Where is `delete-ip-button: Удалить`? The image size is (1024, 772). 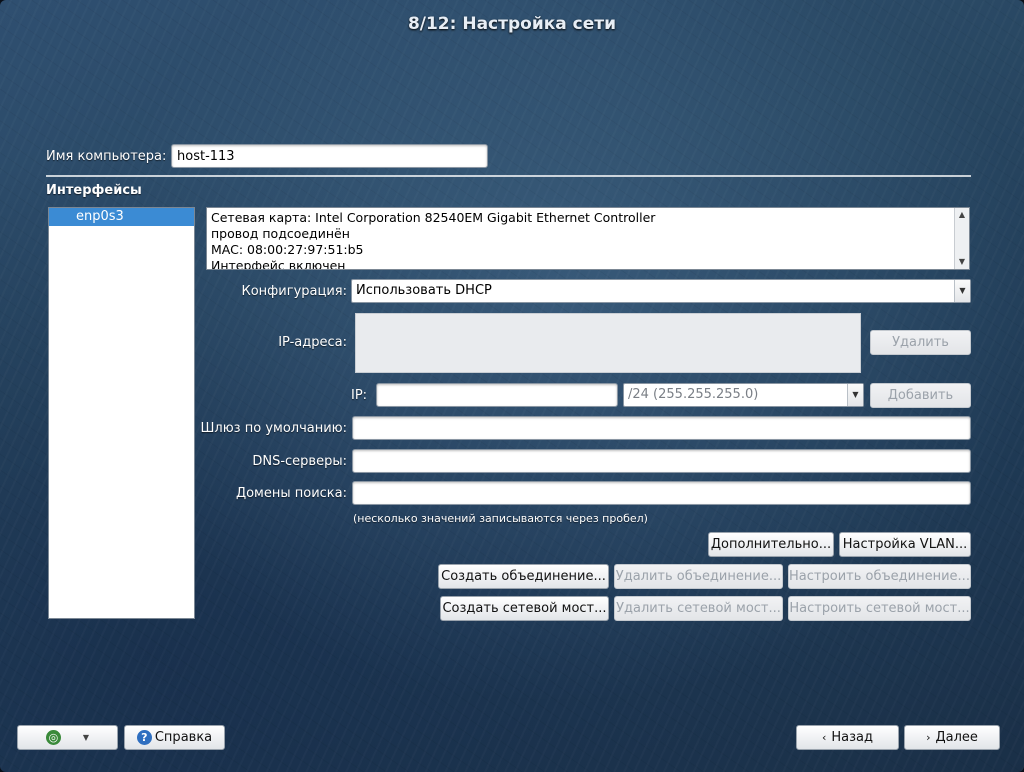 delete-ip-button: Удалить is located at coordinates (920, 342).